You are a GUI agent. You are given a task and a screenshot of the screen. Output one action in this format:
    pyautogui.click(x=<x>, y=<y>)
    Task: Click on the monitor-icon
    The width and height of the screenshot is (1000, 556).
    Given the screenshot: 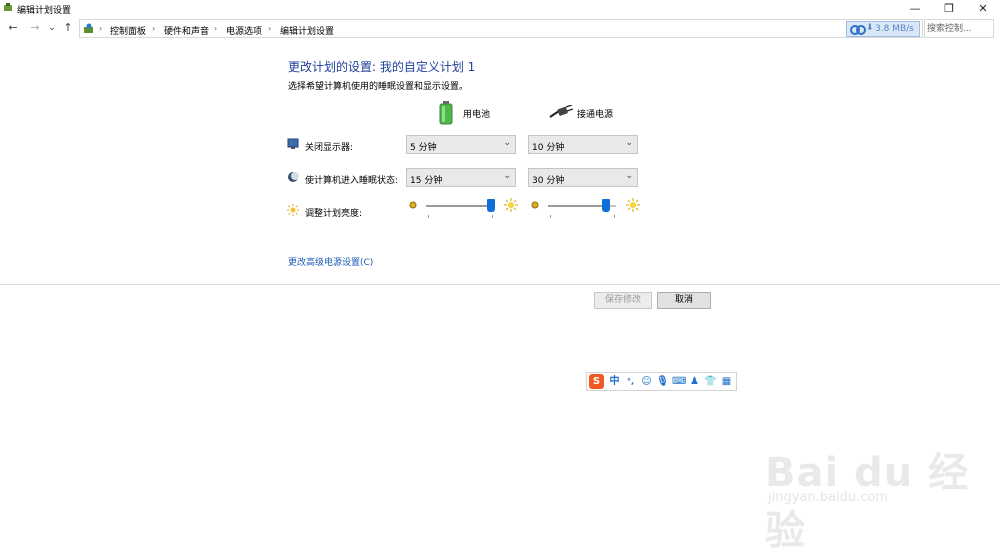 What is the action you would take?
    pyautogui.click(x=293, y=143)
    